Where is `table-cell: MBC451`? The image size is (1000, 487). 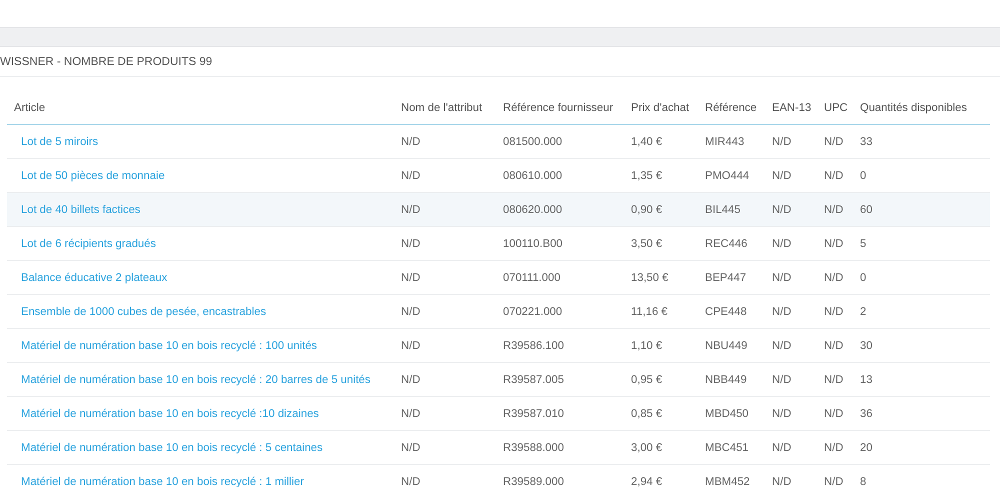
table-cell: MBC451 is located at coordinates (731, 447).